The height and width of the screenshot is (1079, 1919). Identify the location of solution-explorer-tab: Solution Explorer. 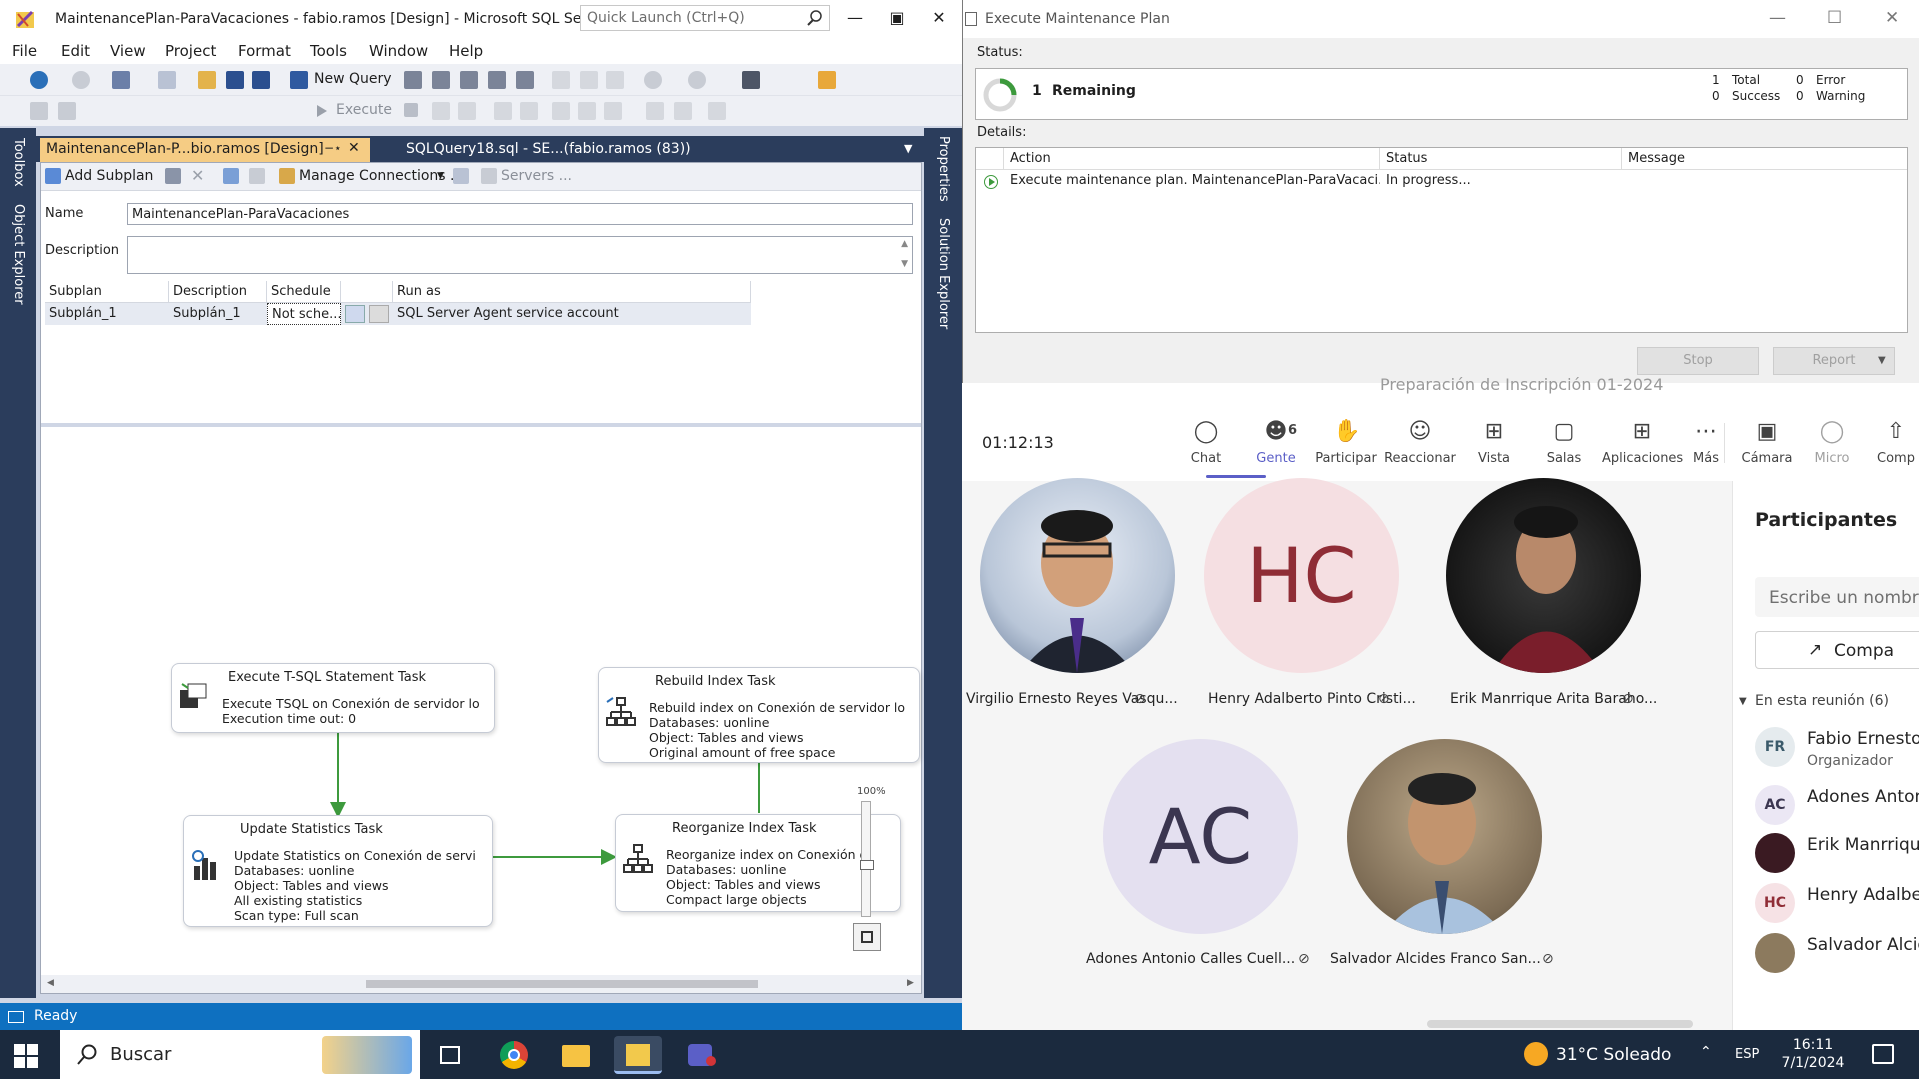
(943, 273).